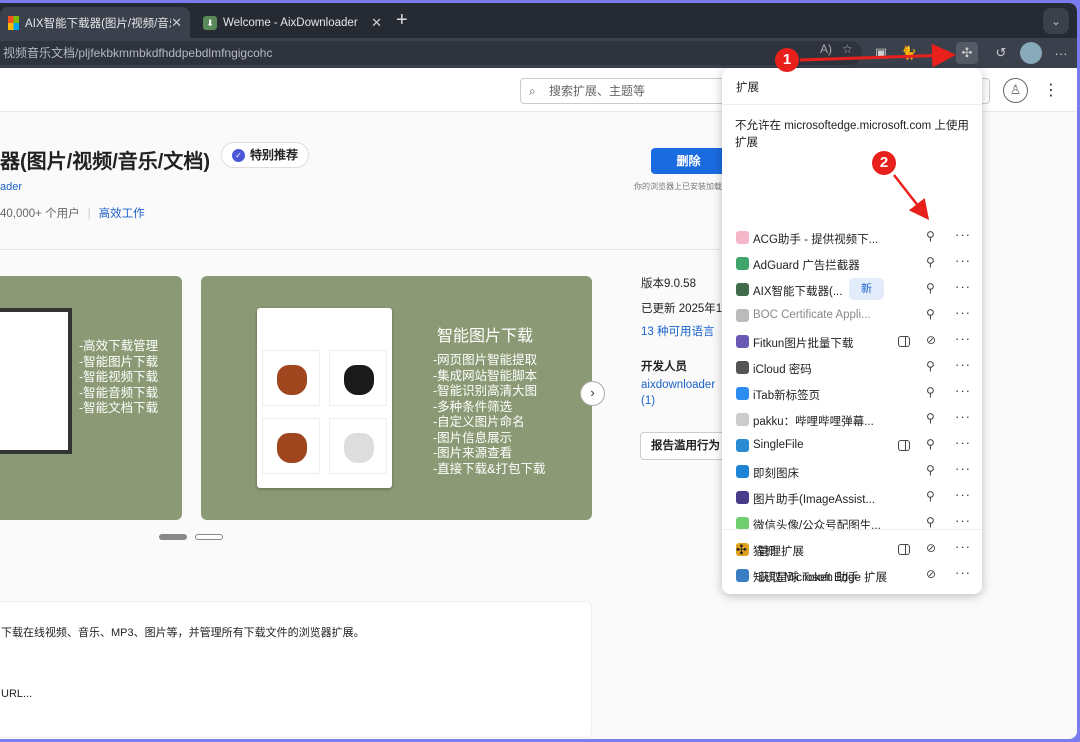  I want to click on extension-item: Fitkun图片批量下载 ⊘ ···, so click(852, 342).